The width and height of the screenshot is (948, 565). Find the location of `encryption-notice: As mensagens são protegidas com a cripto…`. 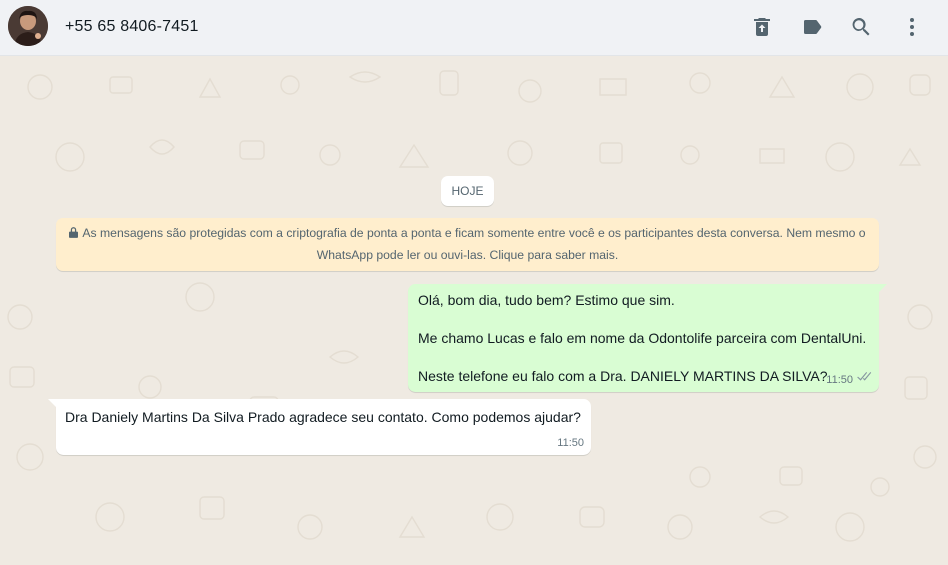

encryption-notice: As mensagens são protegidas com a cripto… is located at coordinates (467, 244).